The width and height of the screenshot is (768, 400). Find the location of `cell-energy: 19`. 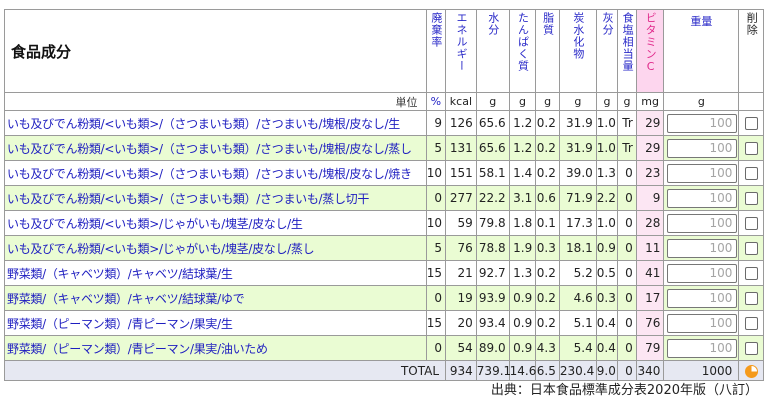

cell-energy: 19 is located at coordinates (461, 298).